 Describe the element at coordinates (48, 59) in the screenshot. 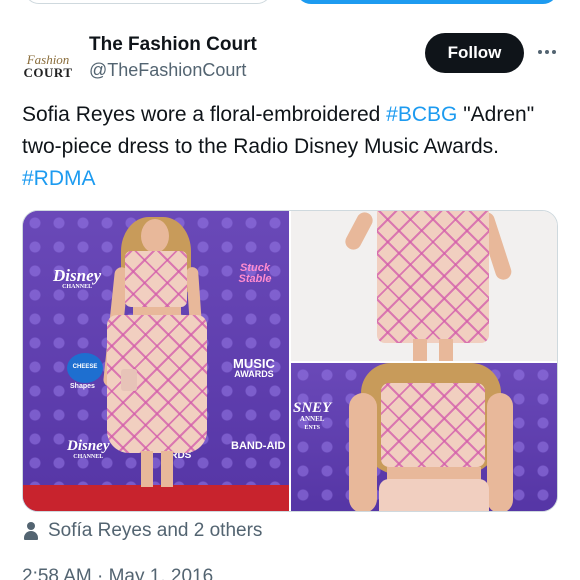

I see `avatar-logo-line1: Fashion` at that location.